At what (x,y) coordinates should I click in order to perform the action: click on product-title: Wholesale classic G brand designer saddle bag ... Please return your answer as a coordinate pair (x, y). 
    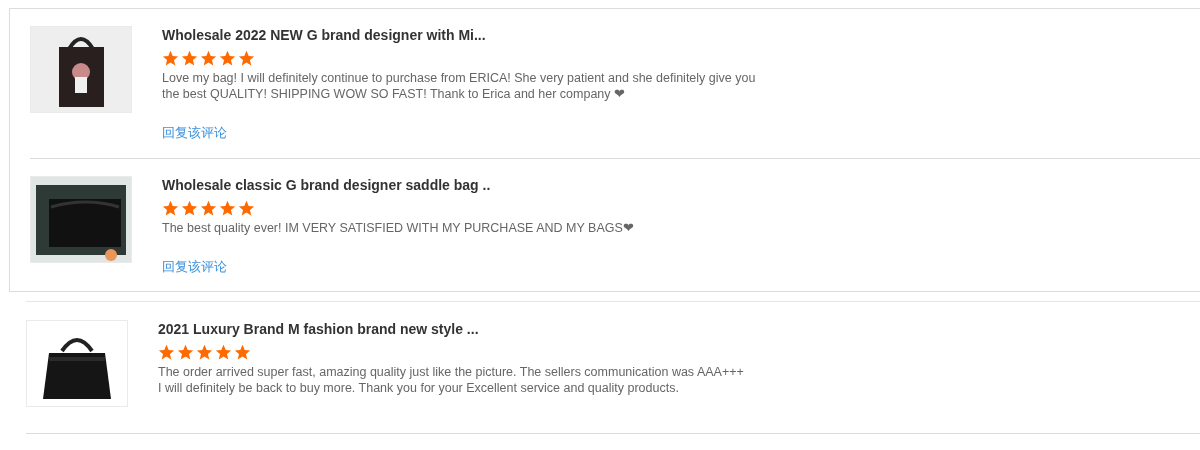
    Looking at the image, I should click on (398, 185).